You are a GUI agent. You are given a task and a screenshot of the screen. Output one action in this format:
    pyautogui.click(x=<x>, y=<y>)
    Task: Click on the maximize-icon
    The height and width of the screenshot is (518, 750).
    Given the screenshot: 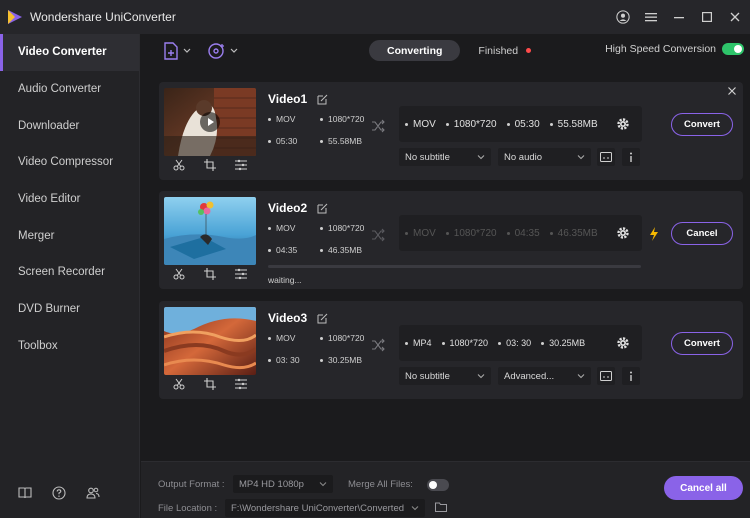 What is the action you would take?
    pyautogui.click(x=707, y=17)
    